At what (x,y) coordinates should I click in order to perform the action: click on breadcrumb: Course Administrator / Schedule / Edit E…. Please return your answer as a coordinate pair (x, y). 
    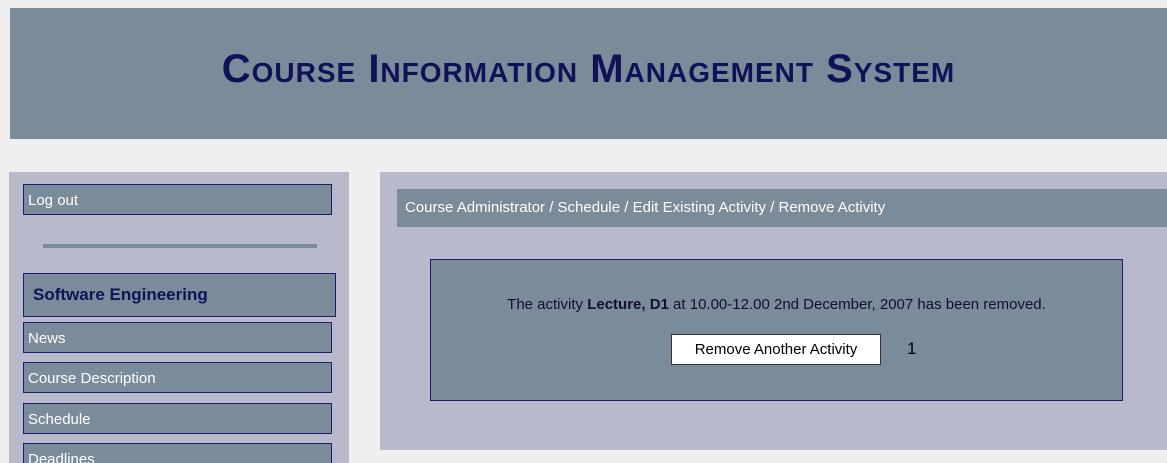
    Looking at the image, I should click on (782, 208).